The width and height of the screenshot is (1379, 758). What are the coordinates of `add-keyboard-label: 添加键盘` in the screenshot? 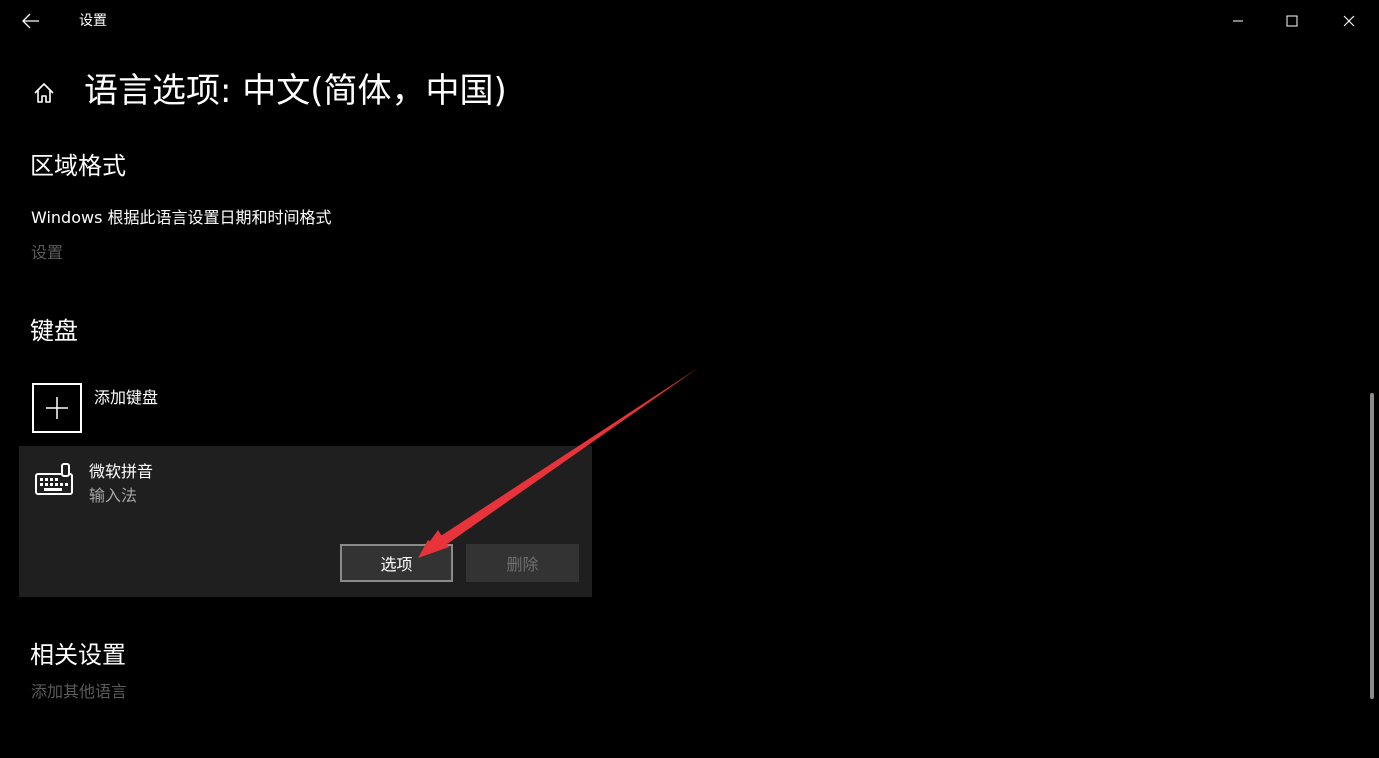 It's located at (126, 397).